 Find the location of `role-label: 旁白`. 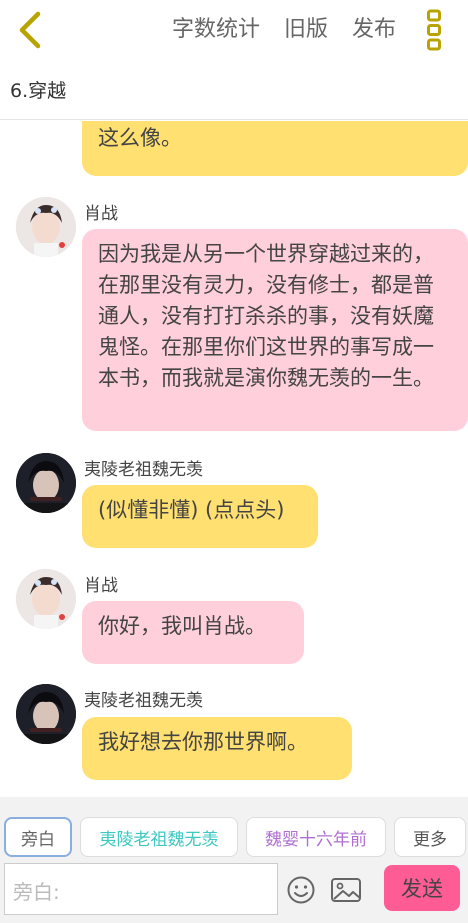

role-label: 旁白 is located at coordinates (38, 839).